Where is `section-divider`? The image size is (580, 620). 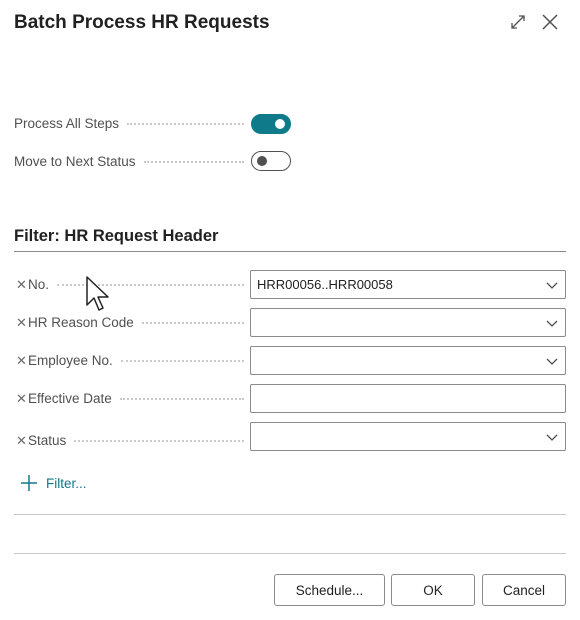 section-divider is located at coordinates (290, 251).